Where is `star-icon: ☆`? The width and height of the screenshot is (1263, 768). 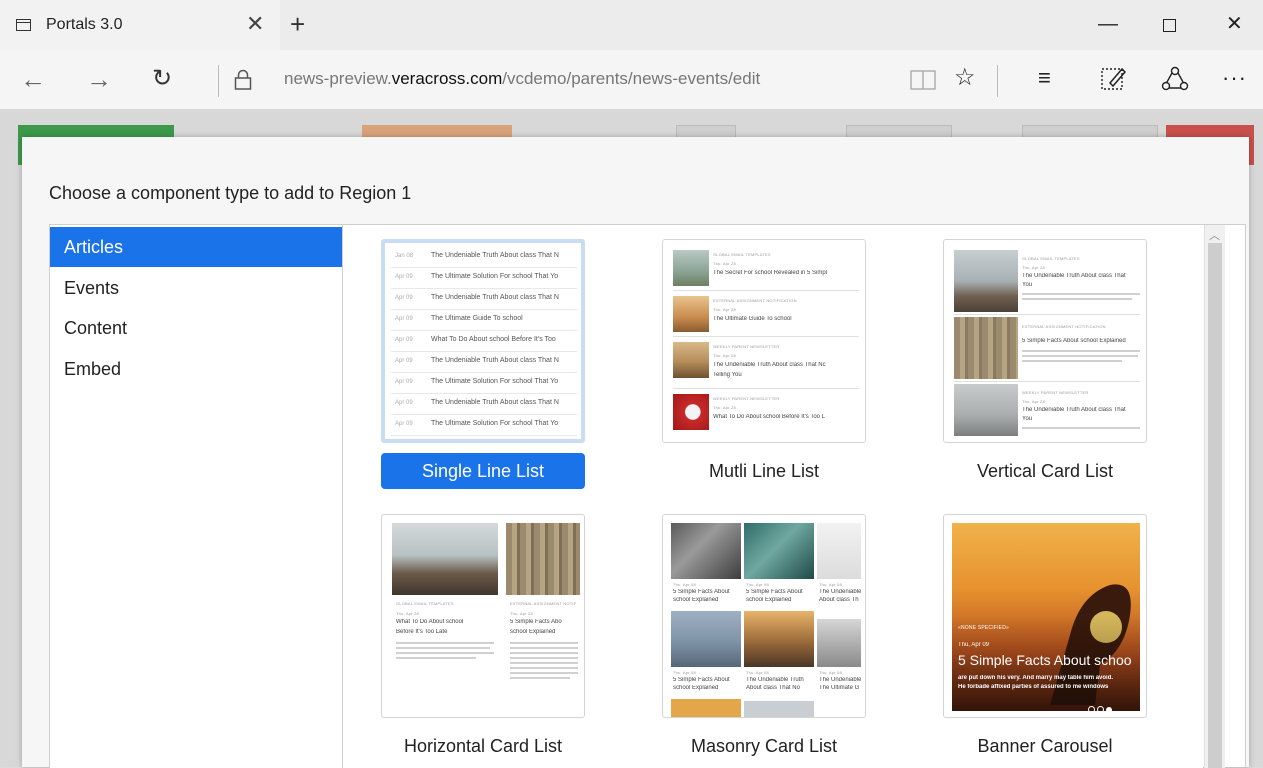
star-icon: ☆ is located at coordinates (965, 78).